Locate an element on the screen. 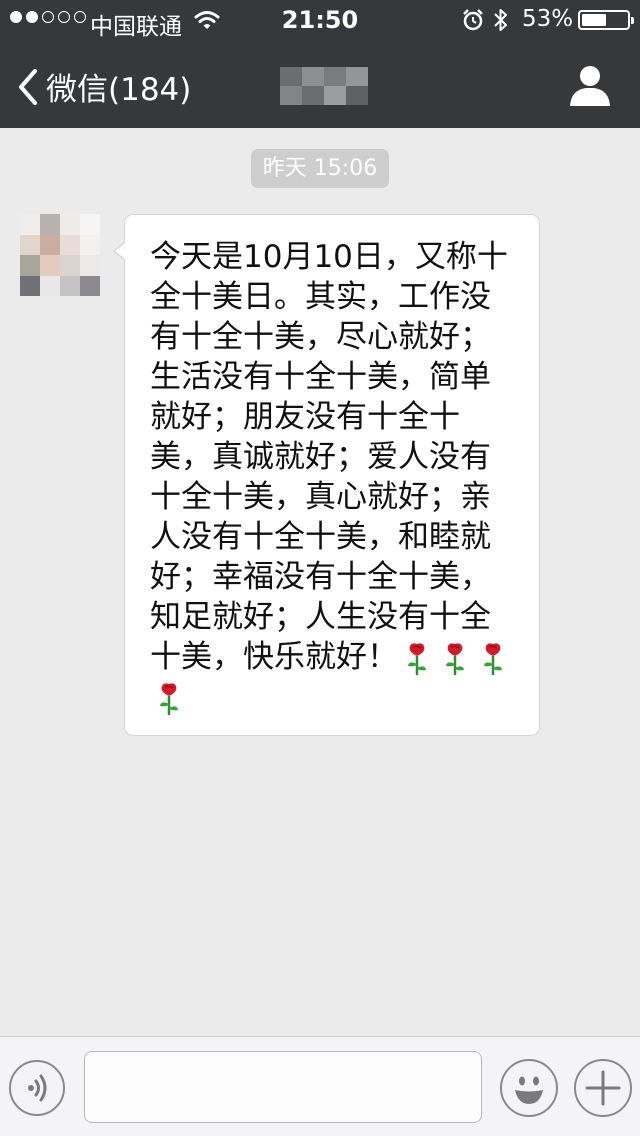  message-input is located at coordinates (283, 1087).